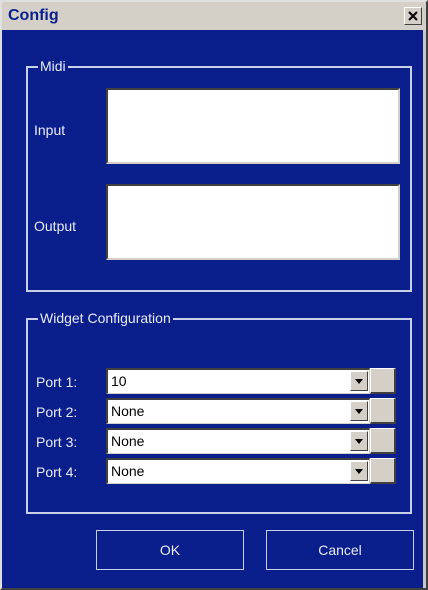 This screenshot has height=590, width=428. Describe the element at coordinates (238, 381) in the screenshot. I see `port-1-select: 10` at that location.